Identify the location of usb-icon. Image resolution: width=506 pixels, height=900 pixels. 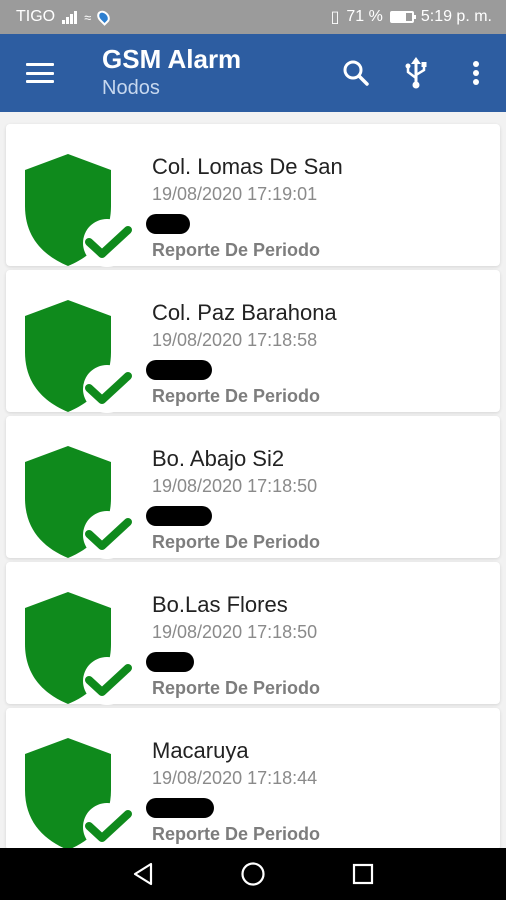
(416, 73).